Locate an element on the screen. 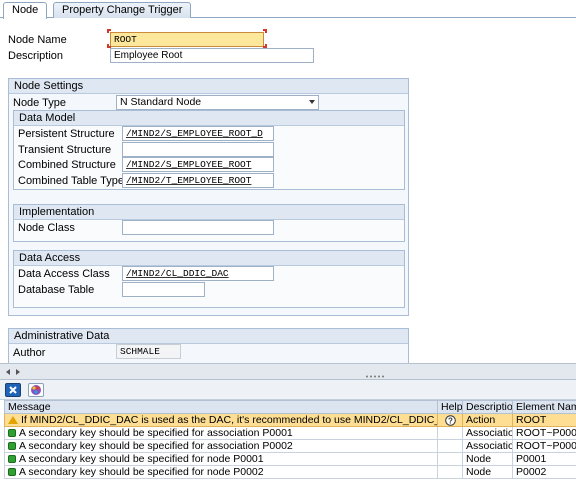 The image size is (576, 482). node-type-value: N Standard Node is located at coordinates (161, 102).